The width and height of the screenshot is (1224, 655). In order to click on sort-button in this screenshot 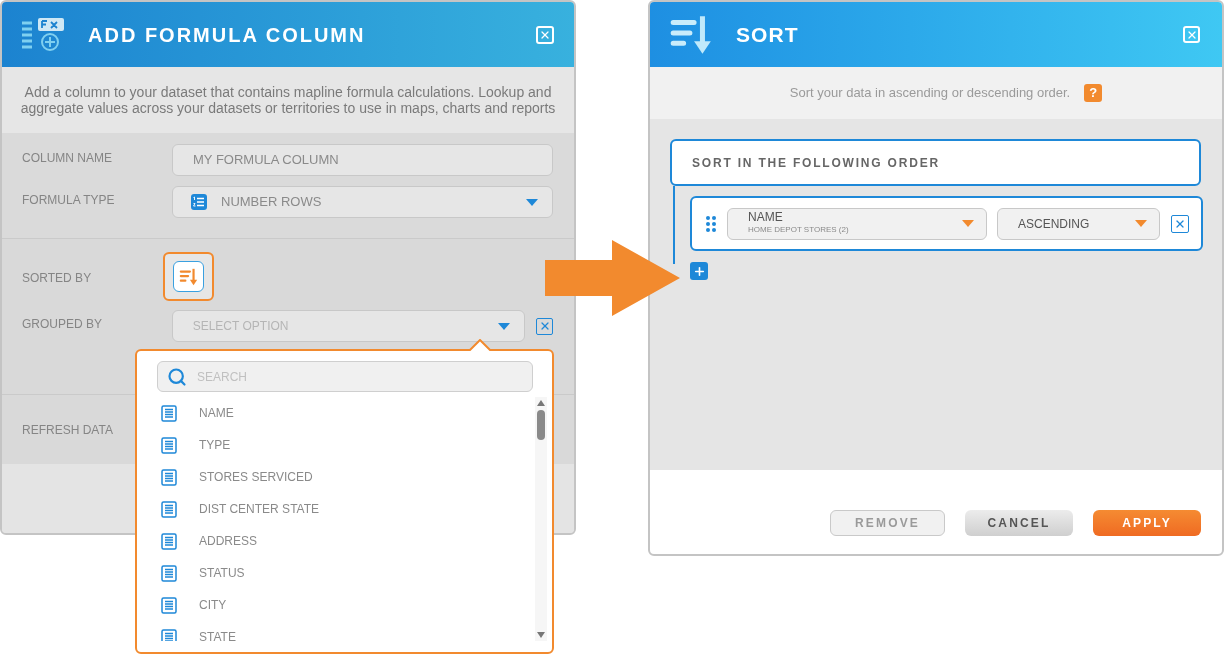, I will do `click(188, 276)`.